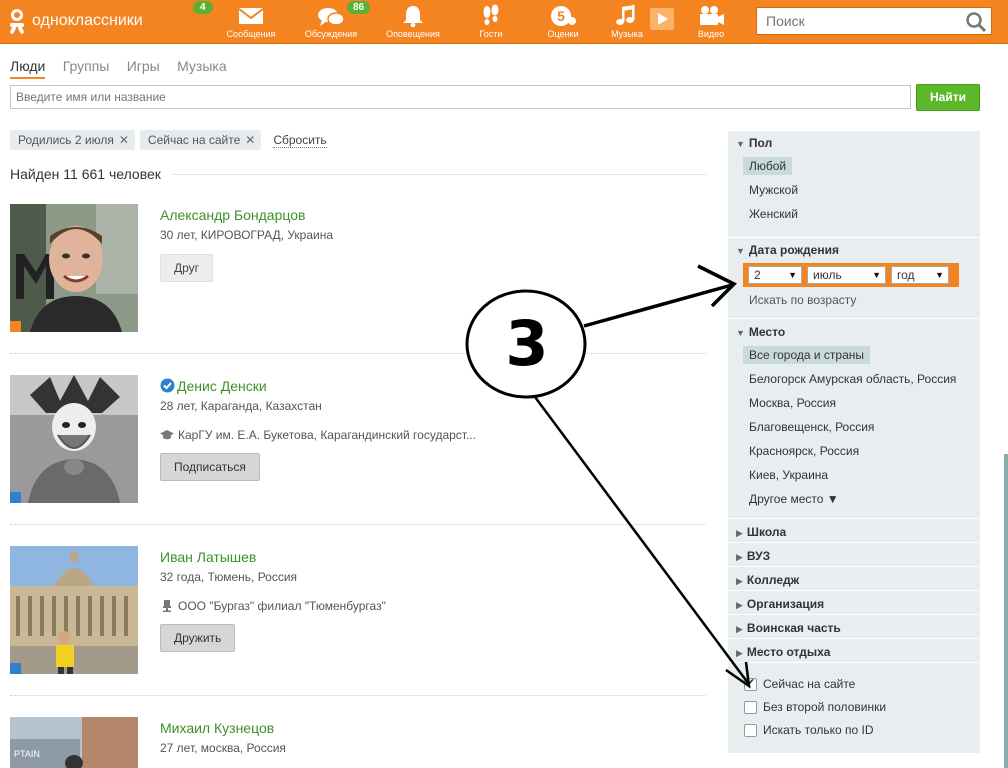 The width and height of the screenshot is (1008, 768). I want to click on add-friend-button: Дружить, so click(198, 638).